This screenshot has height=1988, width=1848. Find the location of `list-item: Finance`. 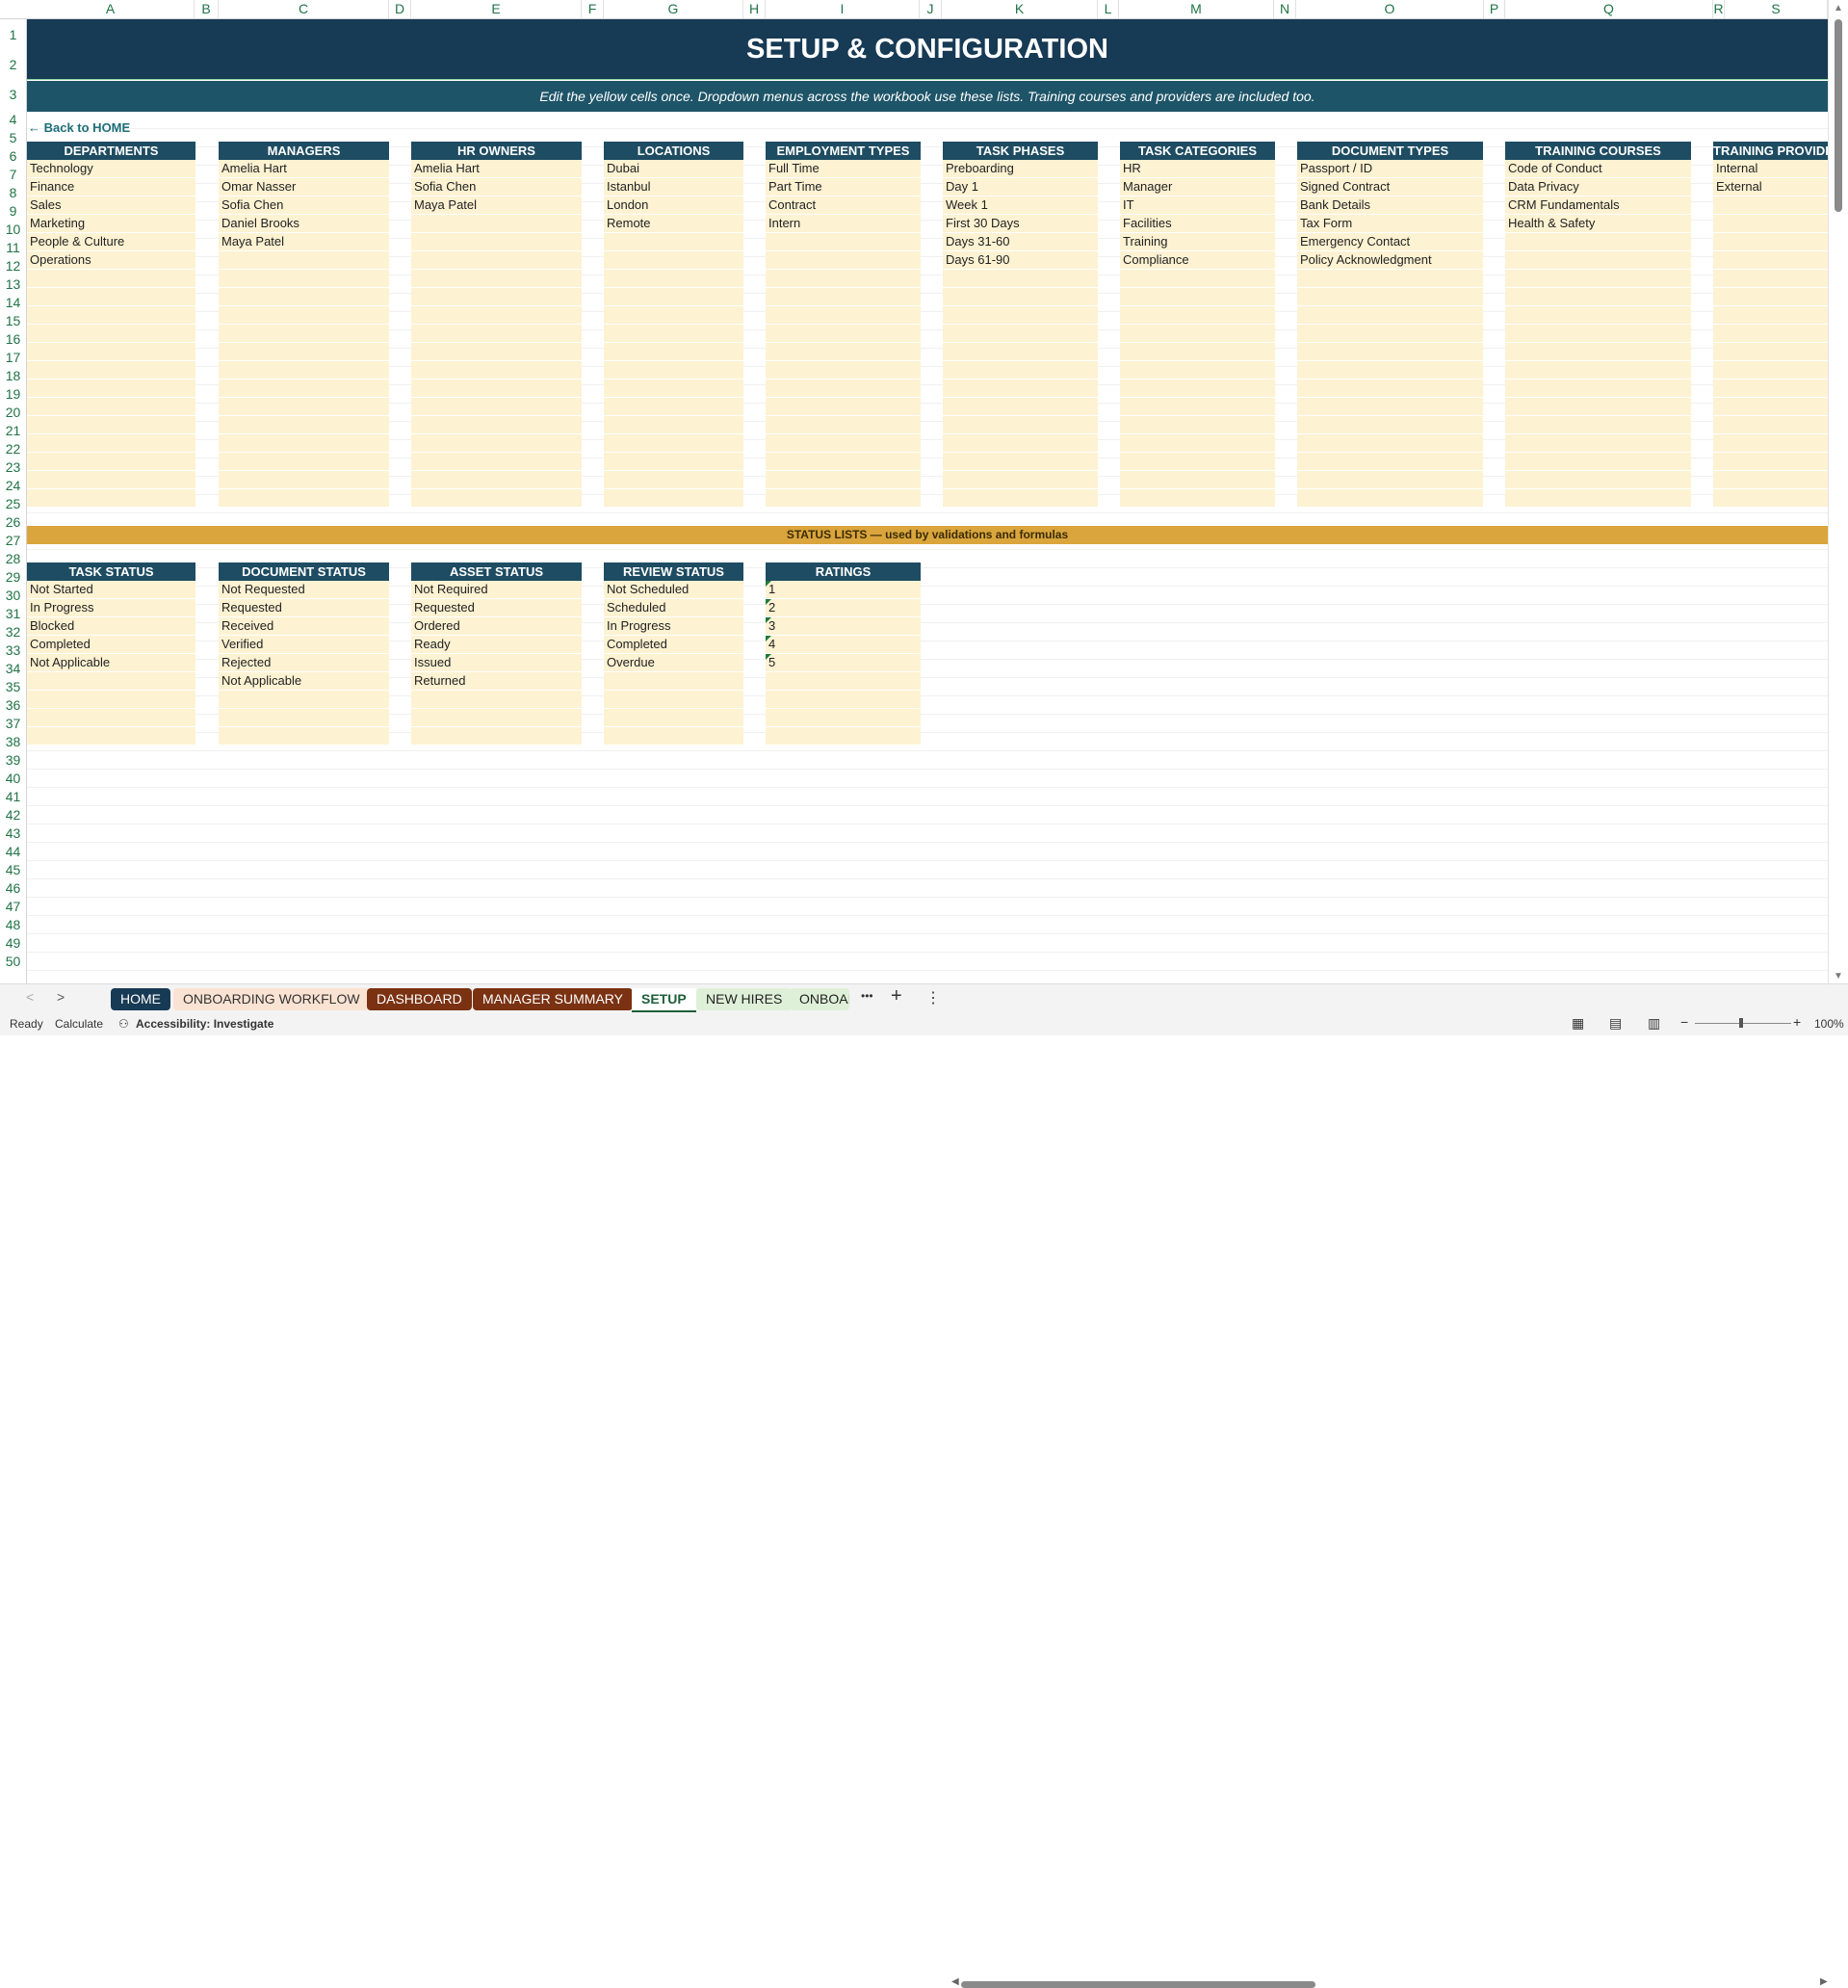

list-item: Finance is located at coordinates (111, 187).